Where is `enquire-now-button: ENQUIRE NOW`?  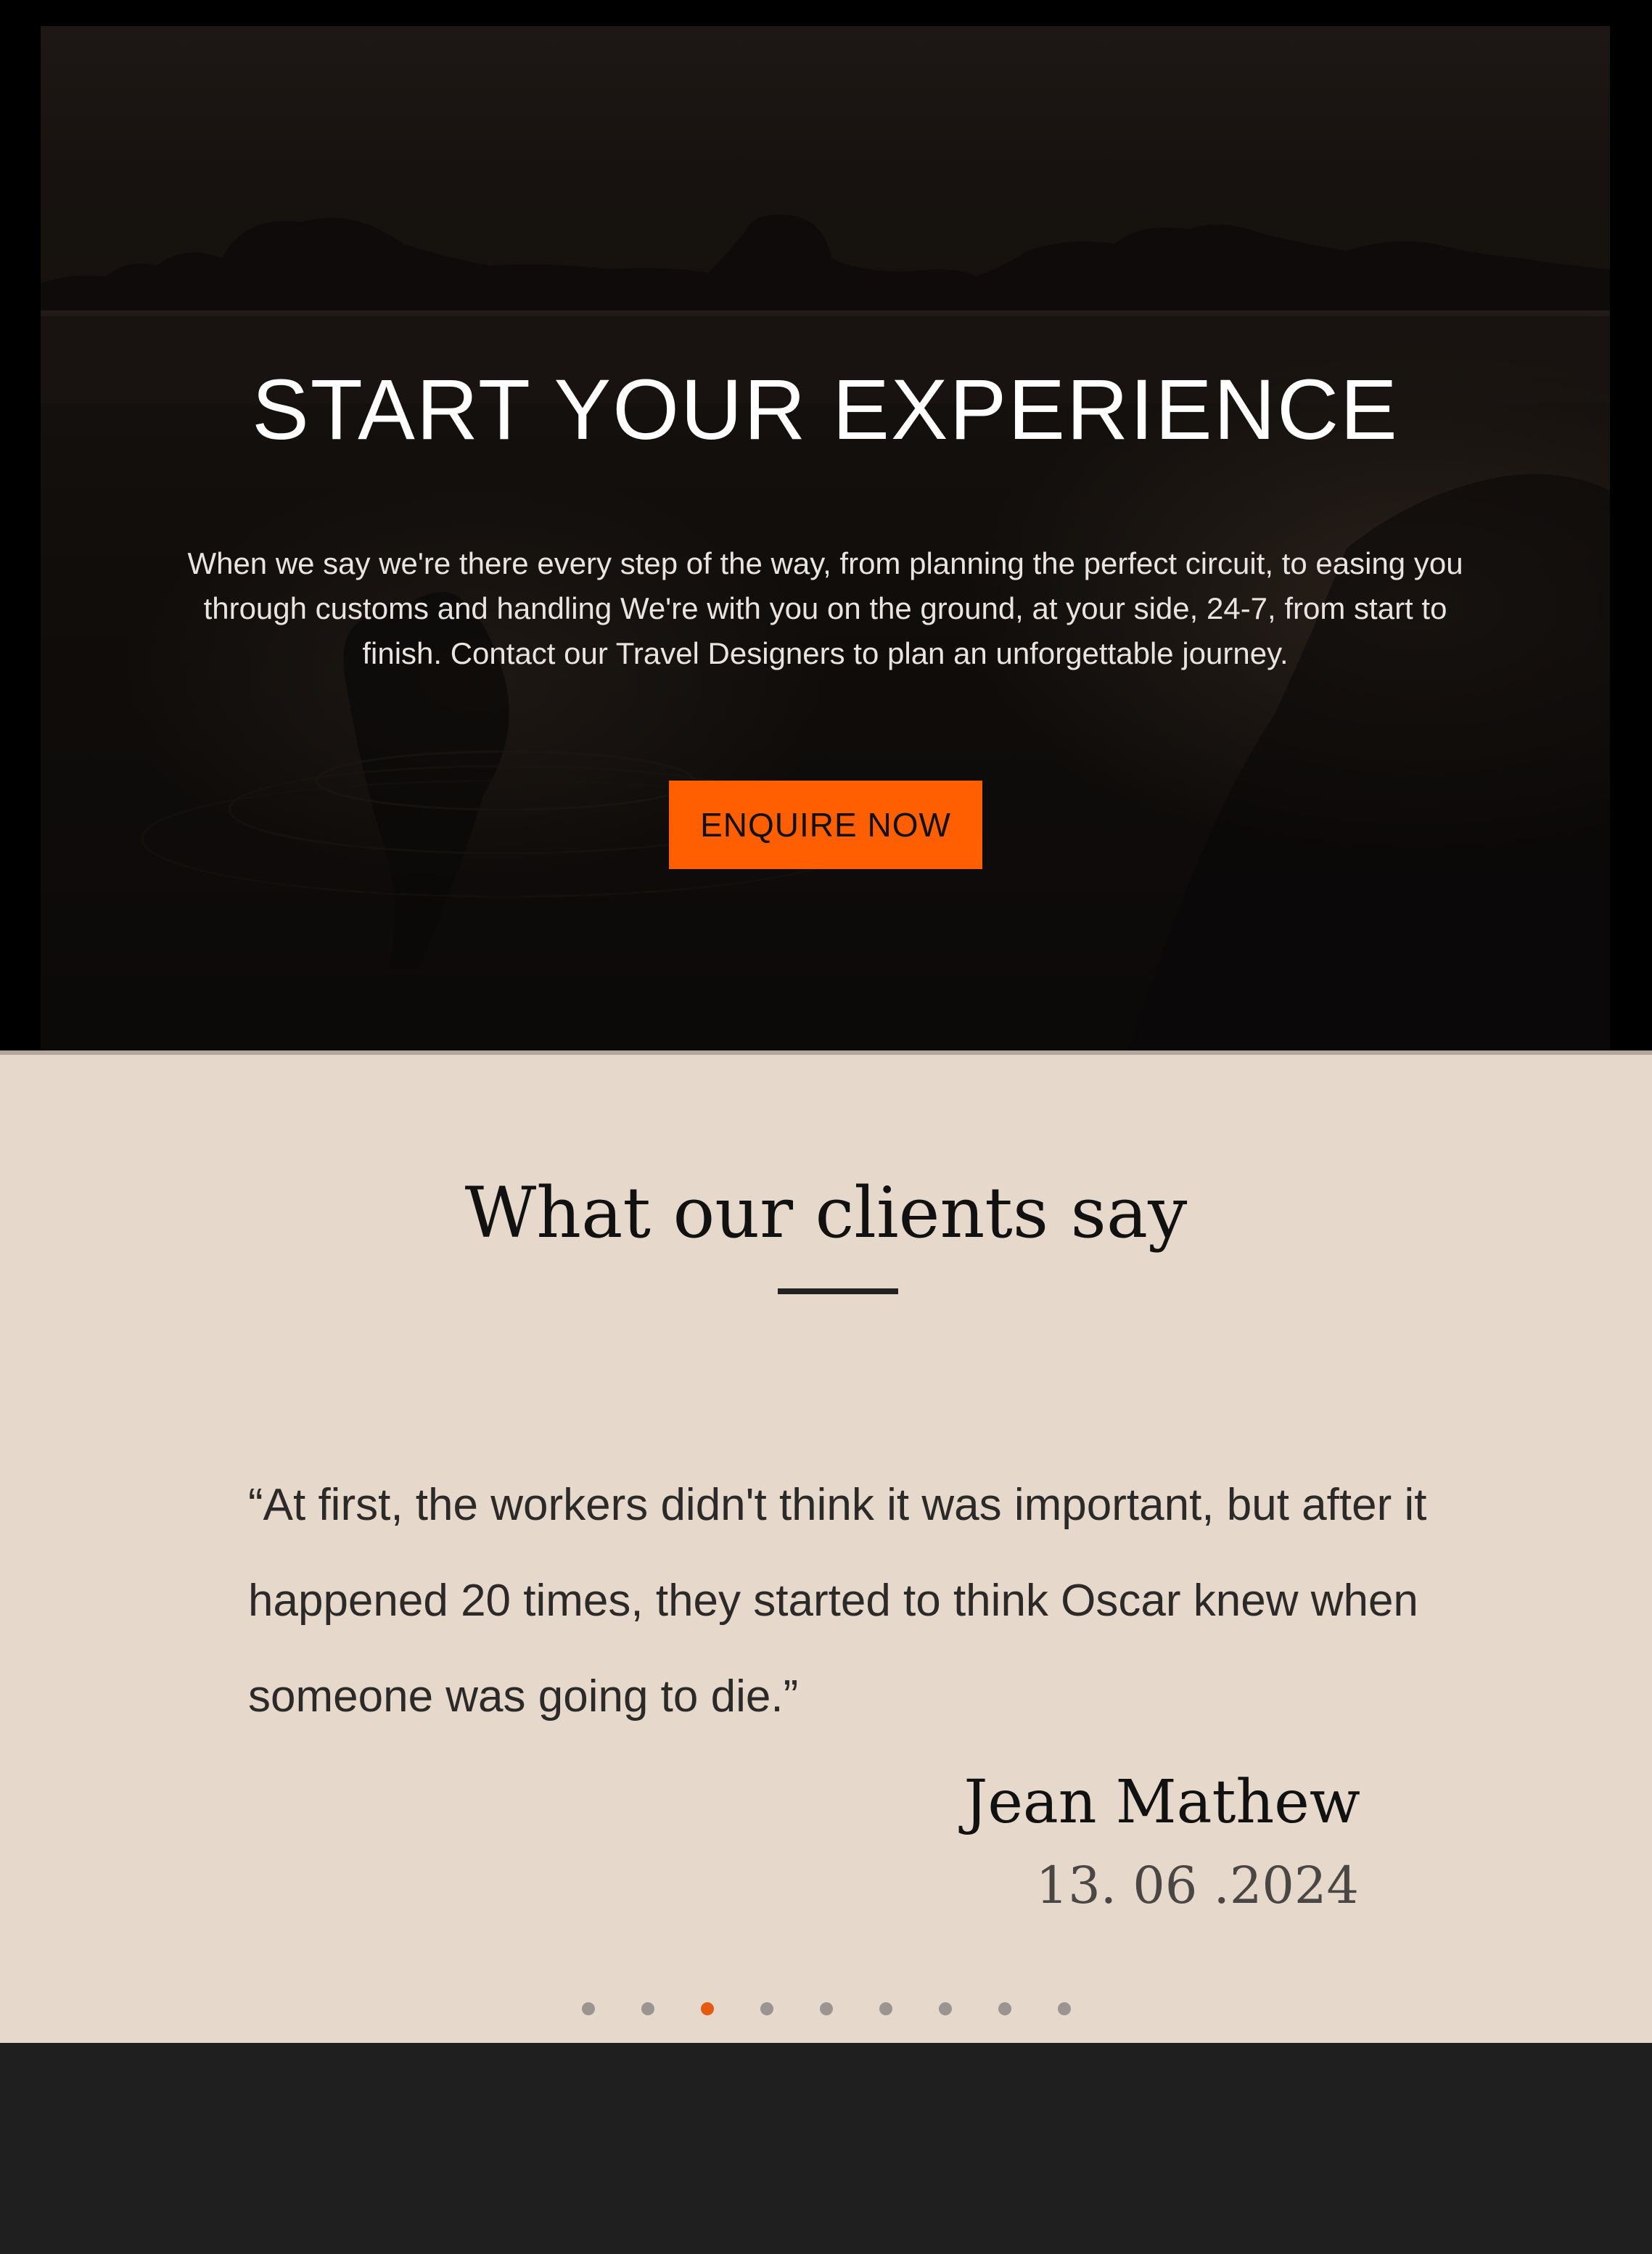
enquire-now-button: ENQUIRE NOW is located at coordinates (825, 825).